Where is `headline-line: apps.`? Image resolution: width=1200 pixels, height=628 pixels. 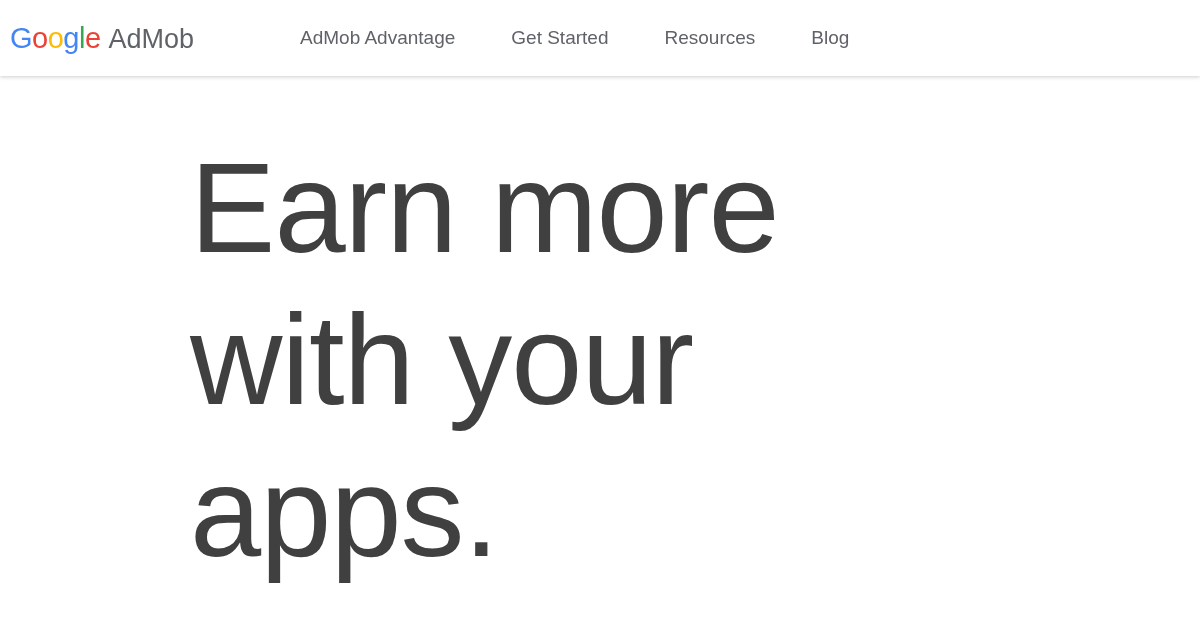 headline-line: apps. is located at coordinates (345, 512).